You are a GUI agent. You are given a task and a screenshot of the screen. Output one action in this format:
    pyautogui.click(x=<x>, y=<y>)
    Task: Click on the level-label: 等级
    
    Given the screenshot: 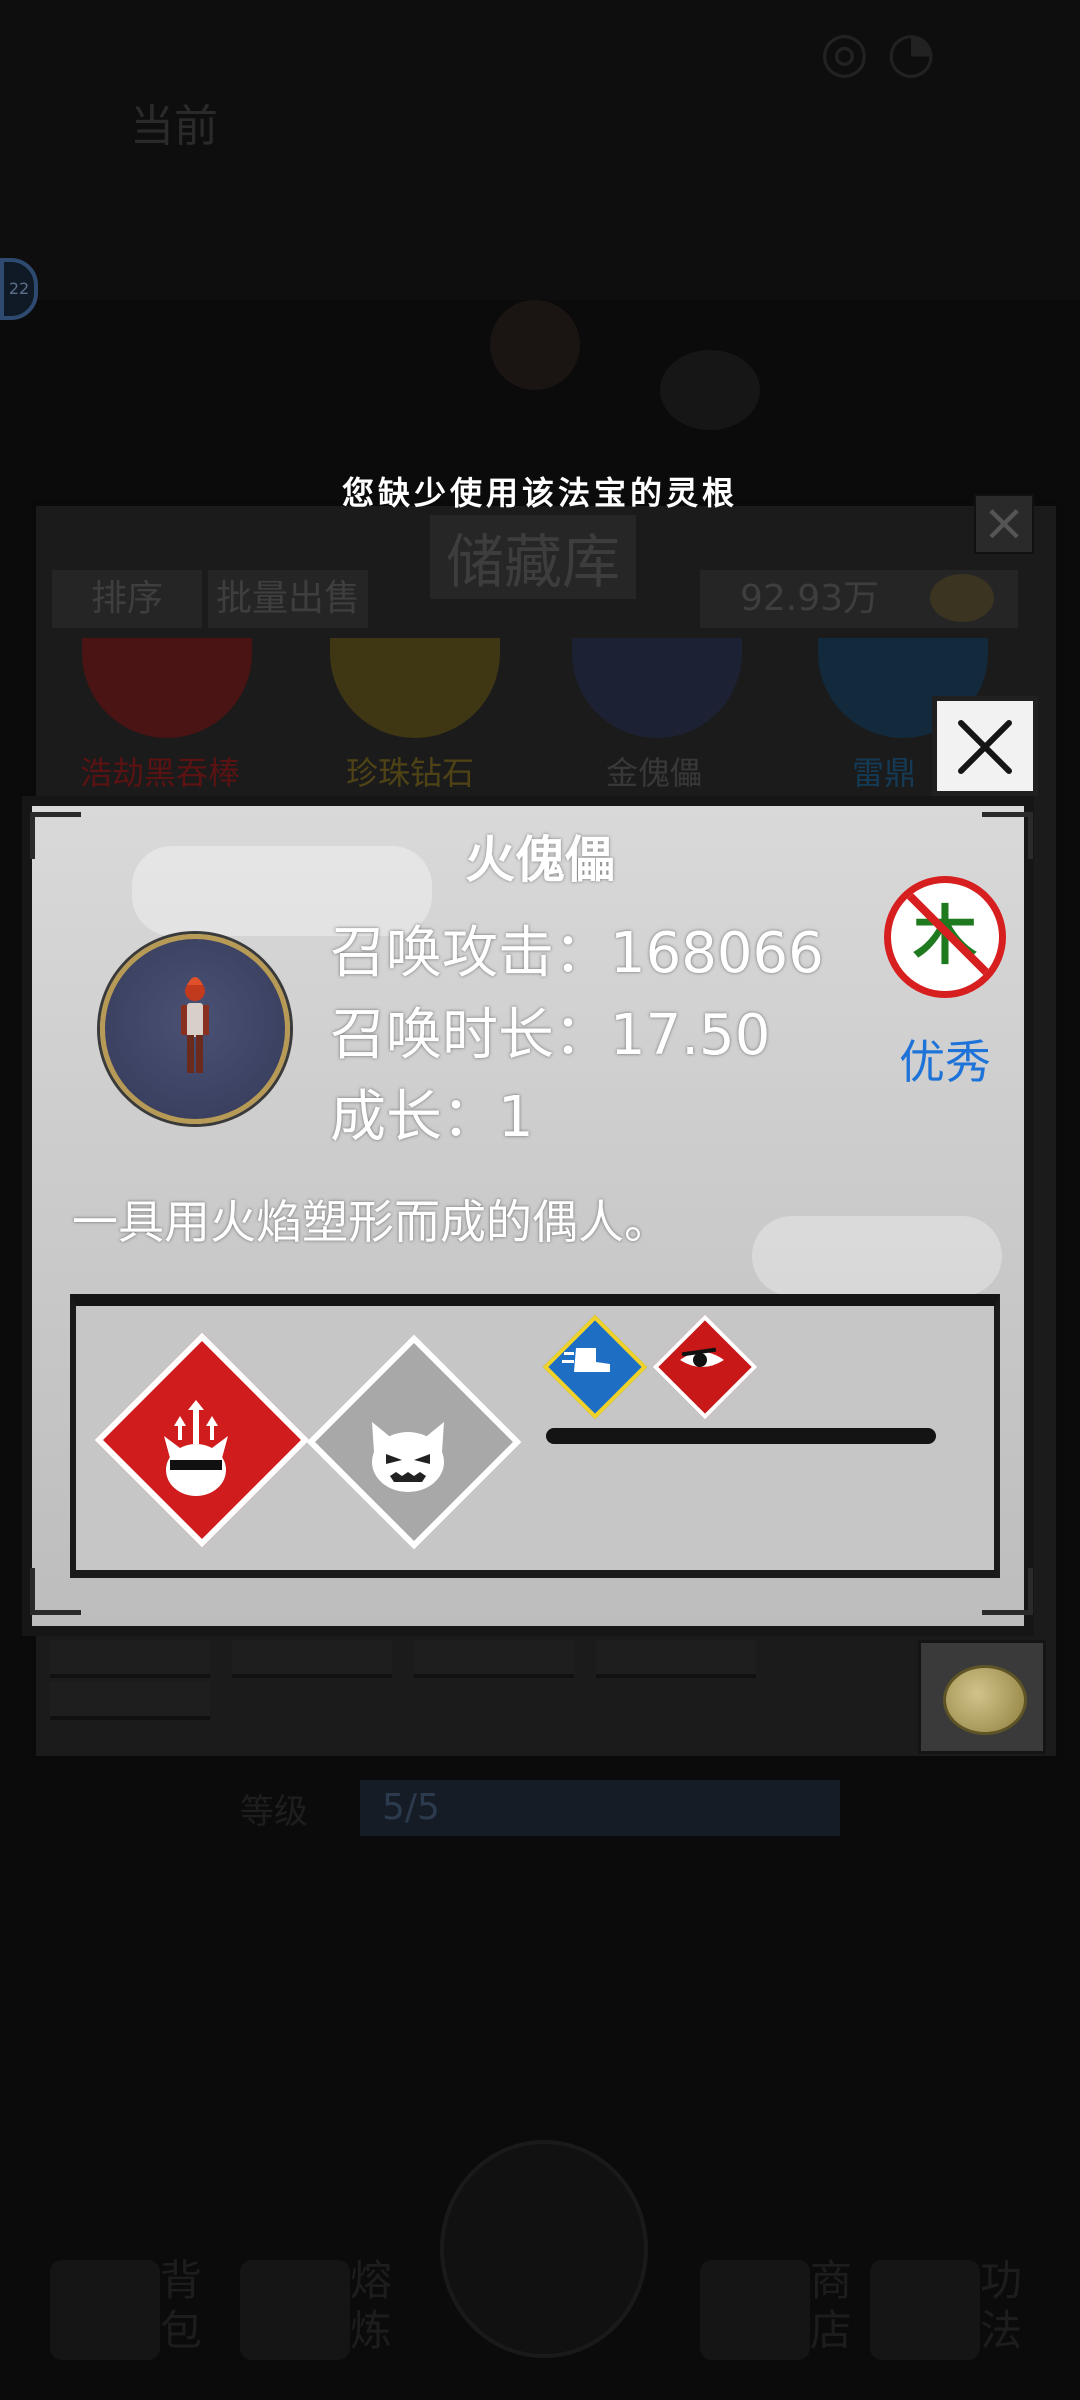 What is the action you would take?
    pyautogui.click(x=274, y=1812)
    